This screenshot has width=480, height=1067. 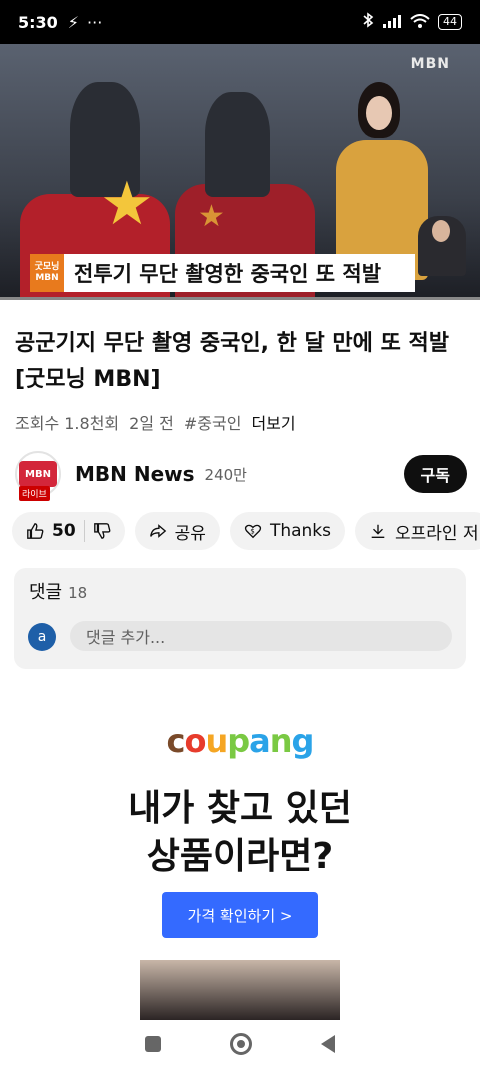 I want to click on thumbs-down-icon, so click(x=102, y=531).